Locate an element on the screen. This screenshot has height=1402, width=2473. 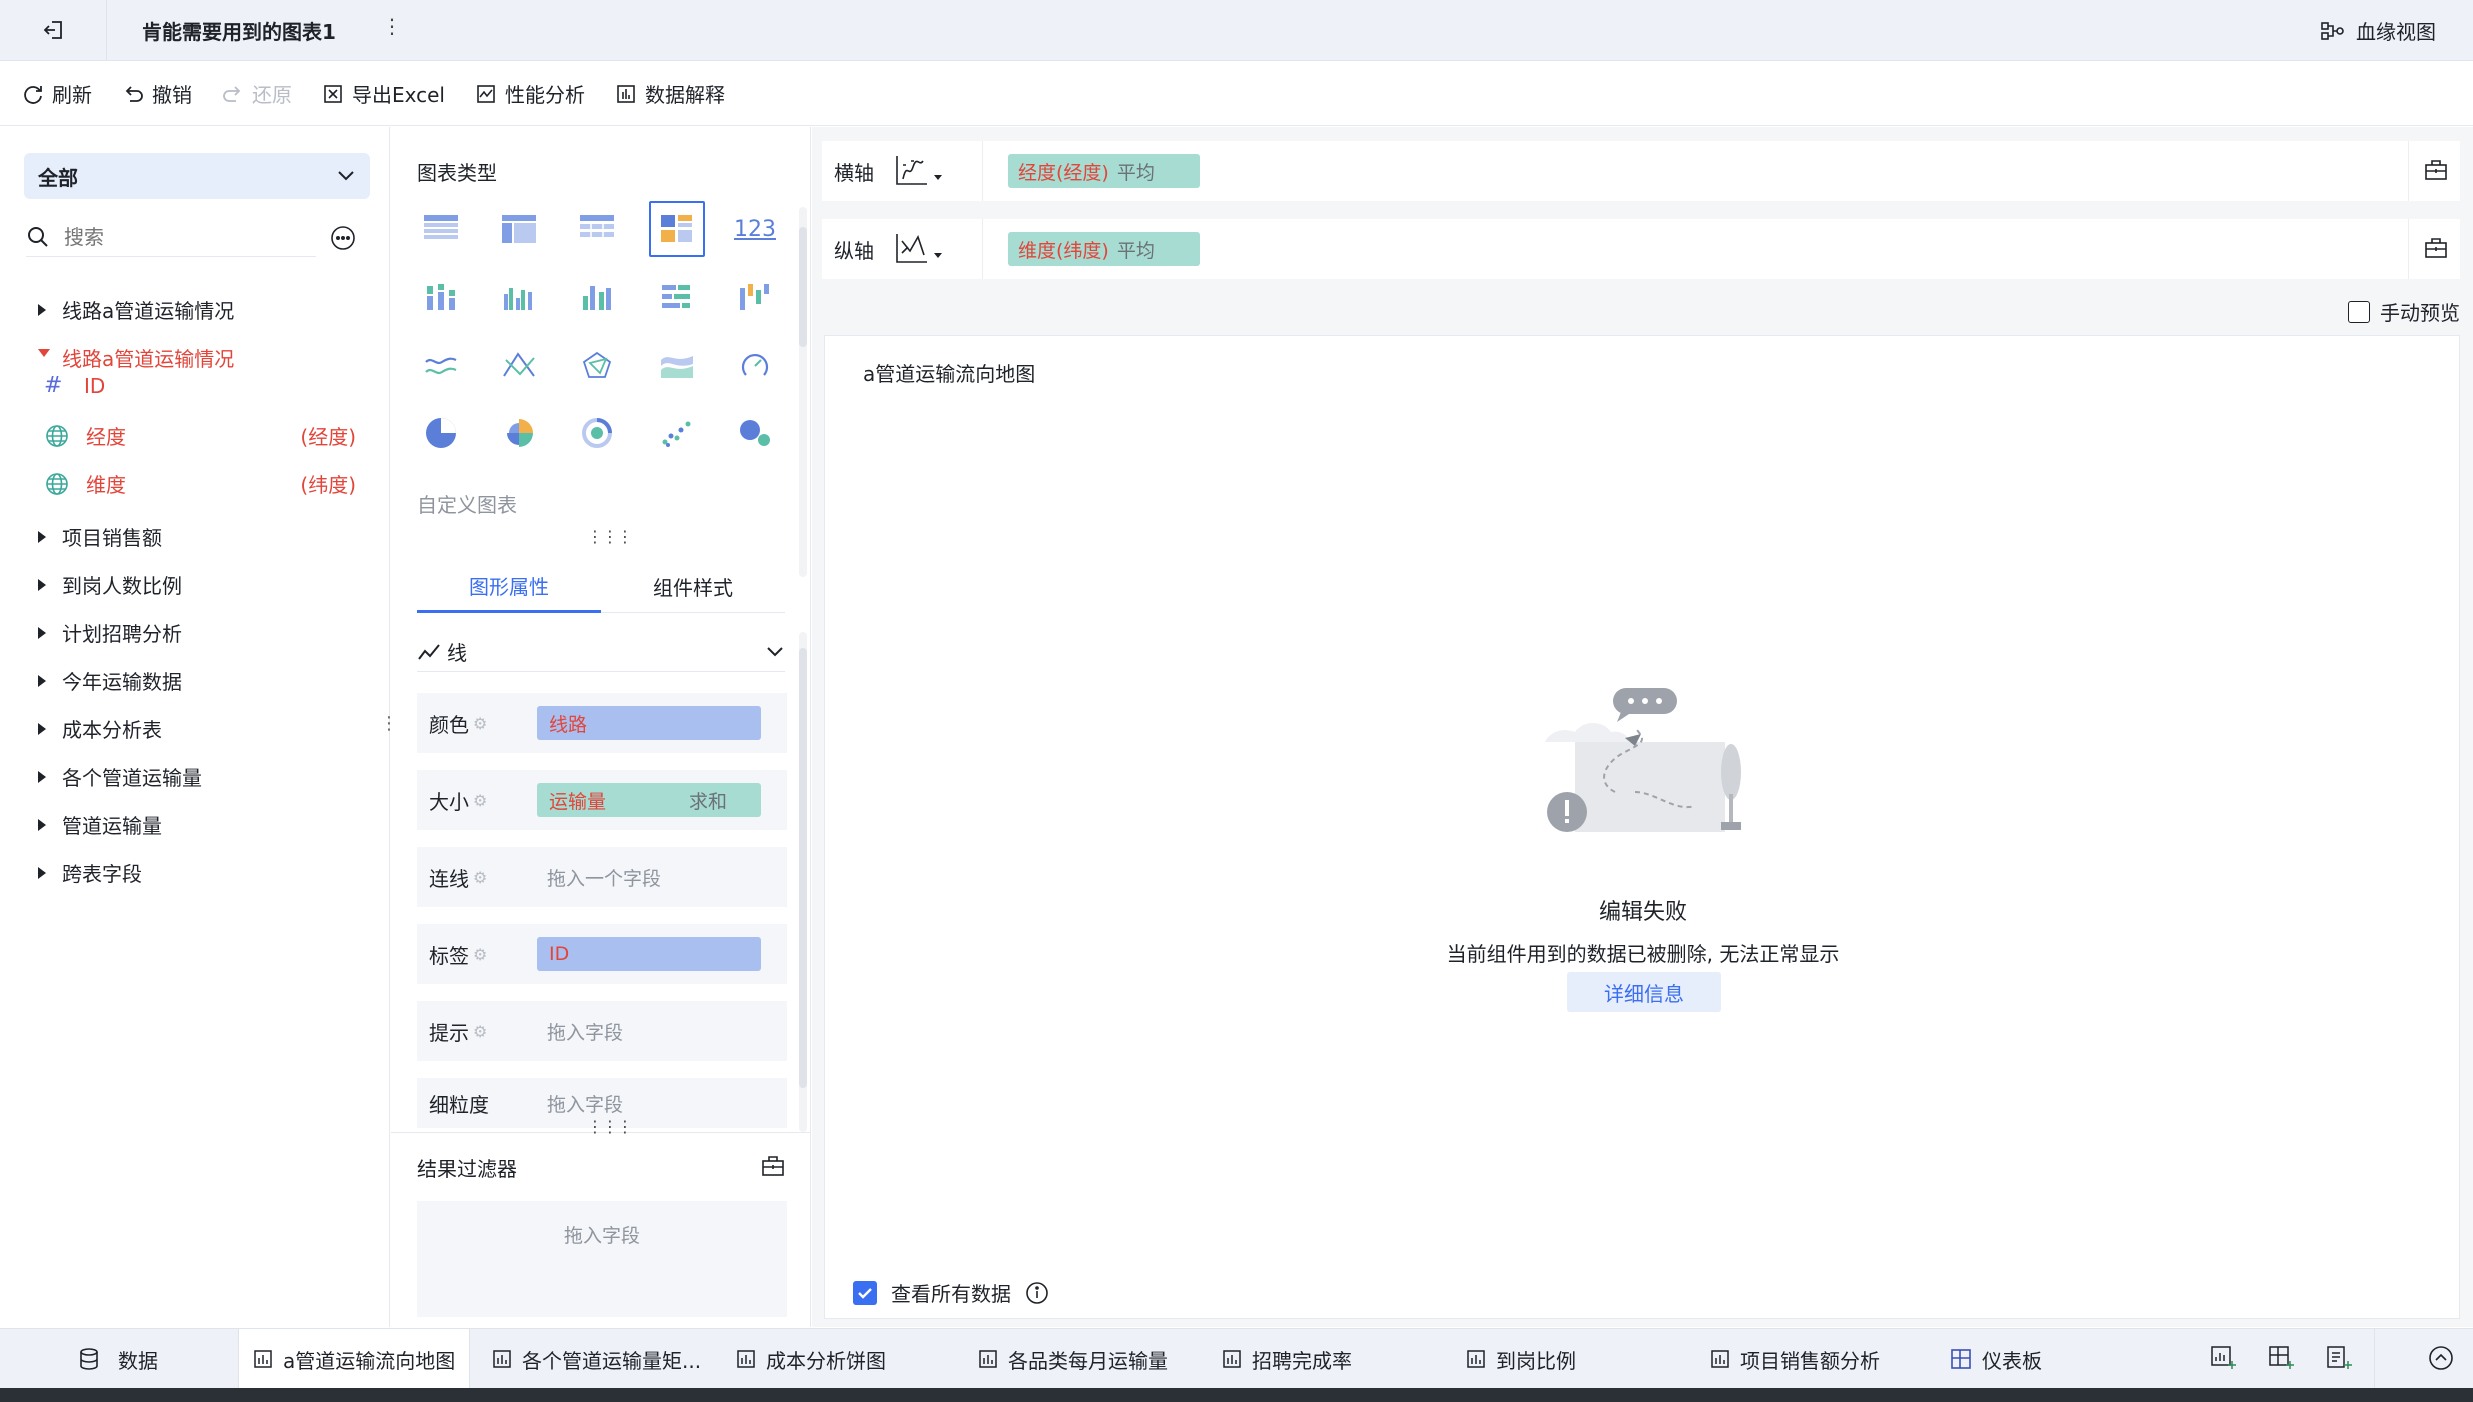
y-axis-field-pill: 维度(纬度) 平均 is located at coordinates (1104, 249).